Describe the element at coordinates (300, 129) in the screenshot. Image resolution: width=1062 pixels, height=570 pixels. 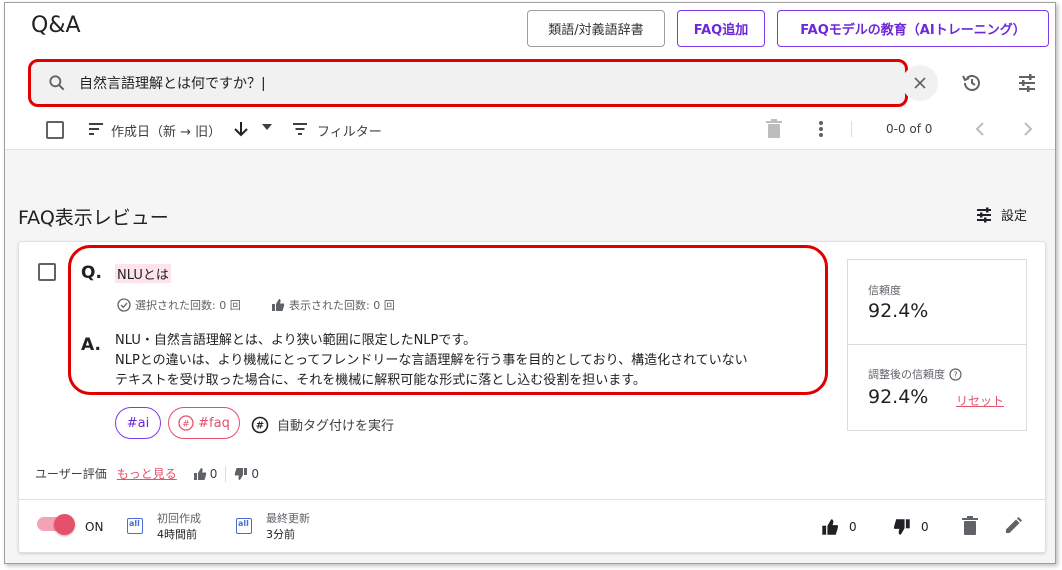
I see `filter-icon` at that location.